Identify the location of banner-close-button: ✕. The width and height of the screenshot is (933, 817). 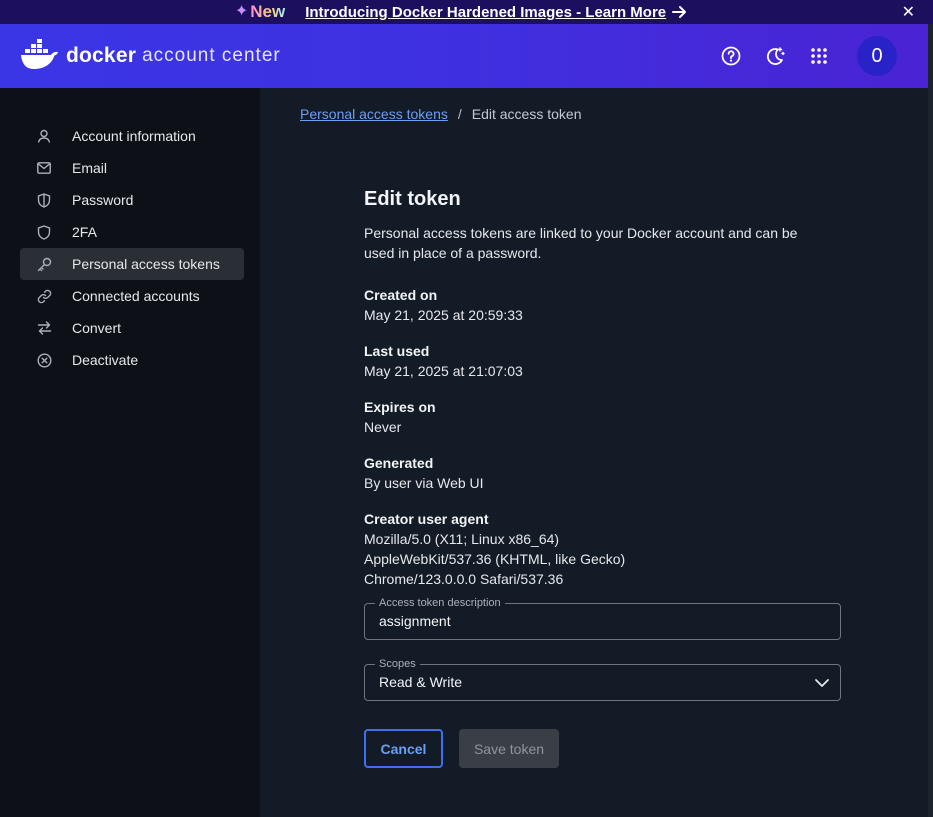
(908, 12).